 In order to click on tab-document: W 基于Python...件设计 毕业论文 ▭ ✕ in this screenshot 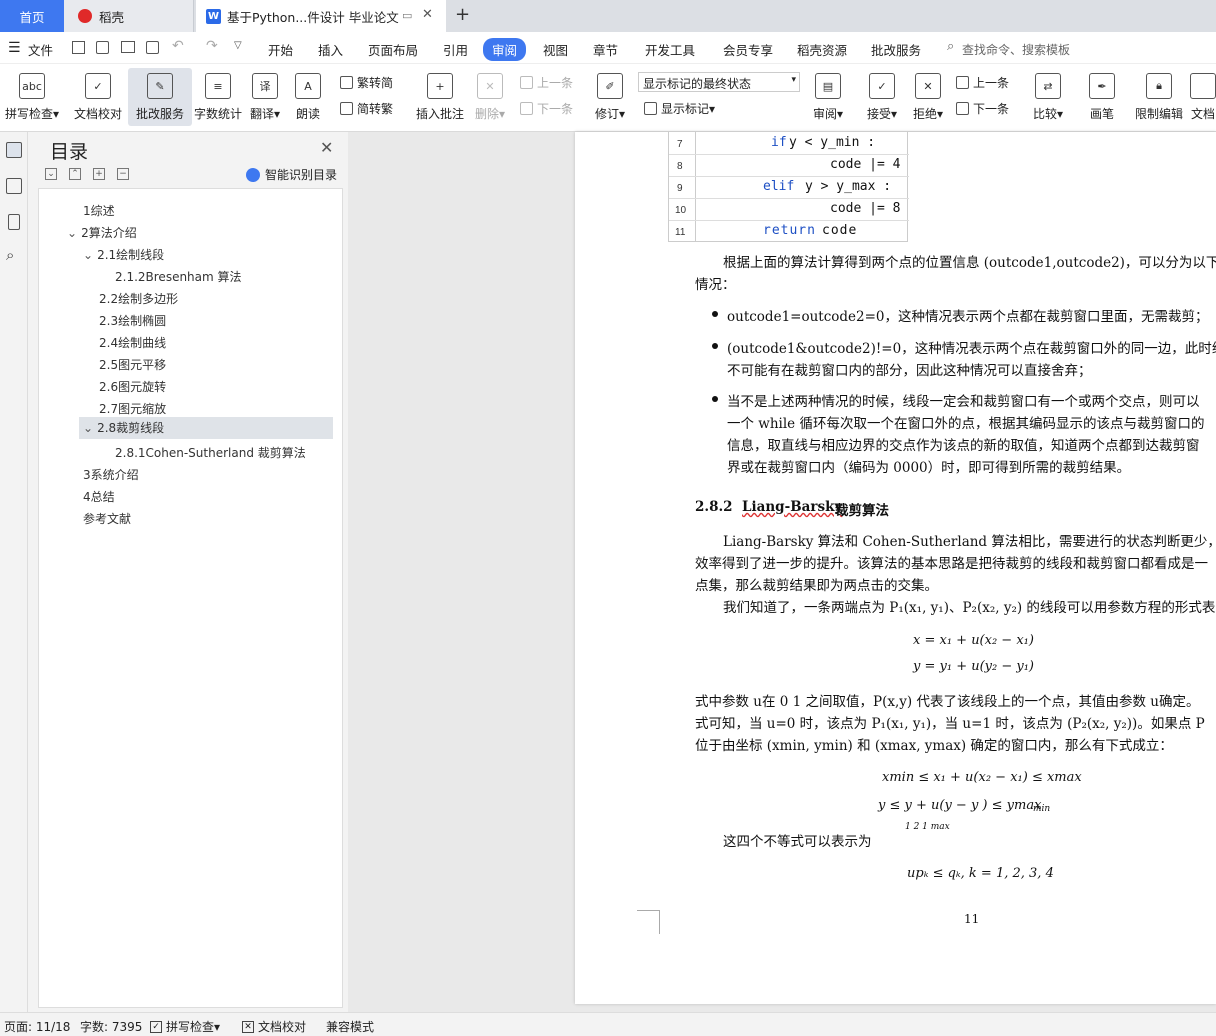, I will do `click(321, 16)`.